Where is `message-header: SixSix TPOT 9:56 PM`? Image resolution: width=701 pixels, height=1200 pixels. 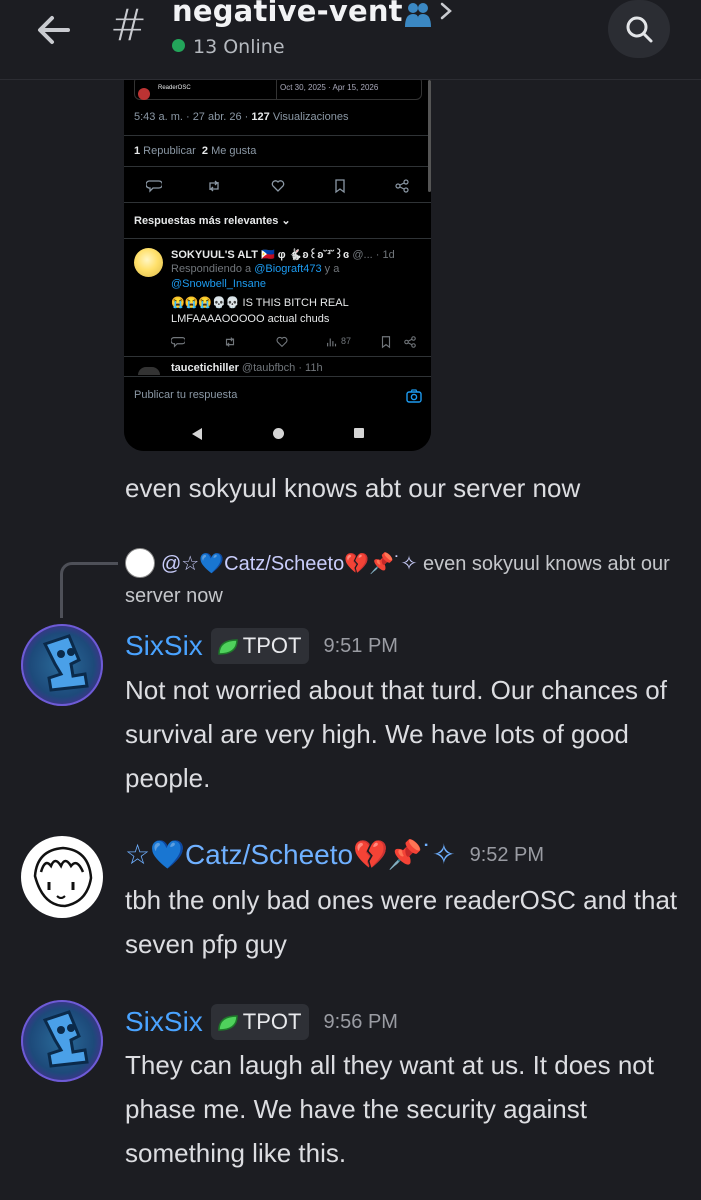 message-header: SixSix TPOT 9:56 PM is located at coordinates (261, 1022).